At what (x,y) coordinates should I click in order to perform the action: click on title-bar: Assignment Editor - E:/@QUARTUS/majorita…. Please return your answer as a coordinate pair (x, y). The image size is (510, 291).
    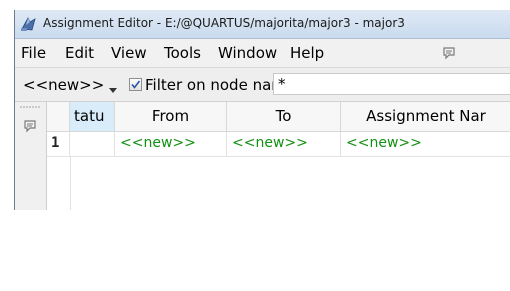
    Looking at the image, I should click on (262, 24).